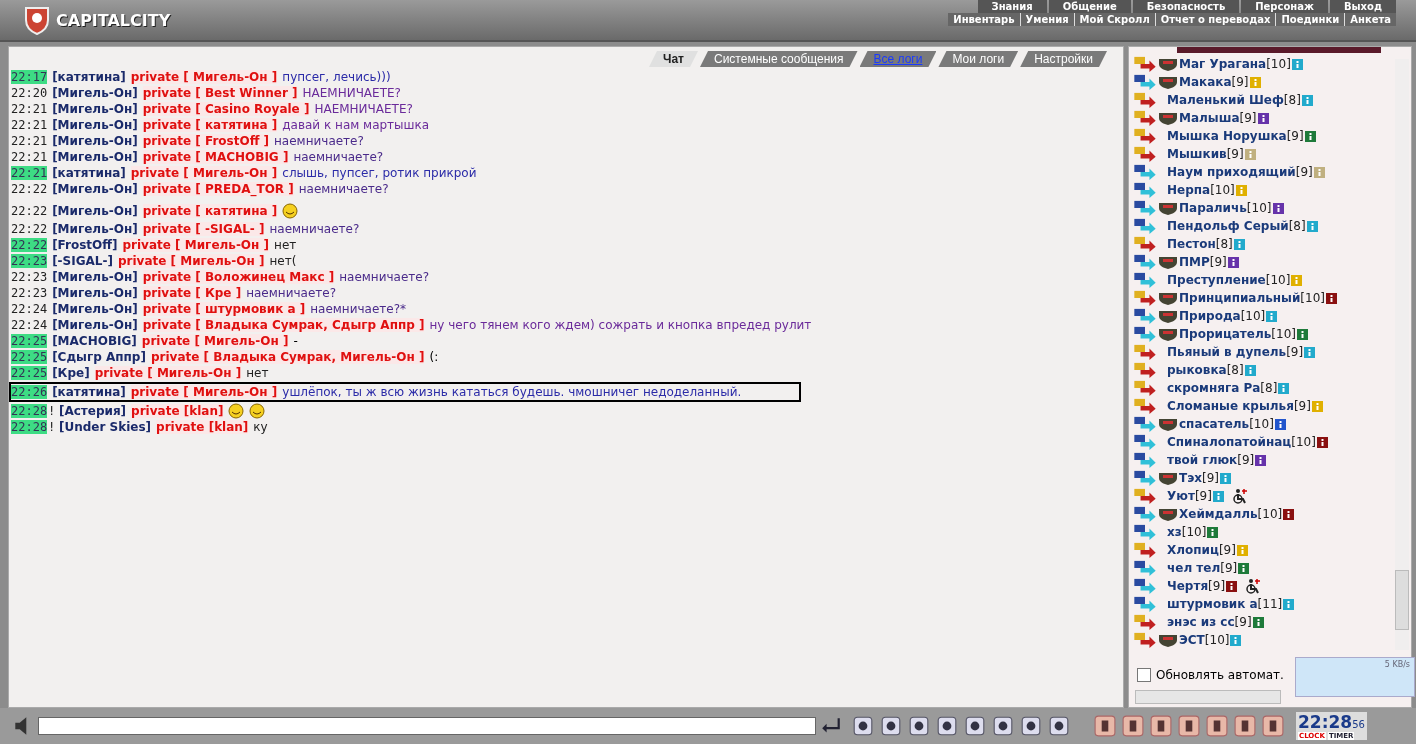 The width and height of the screenshot is (1416, 744). I want to click on user-name: Уют, so click(1181, 496).